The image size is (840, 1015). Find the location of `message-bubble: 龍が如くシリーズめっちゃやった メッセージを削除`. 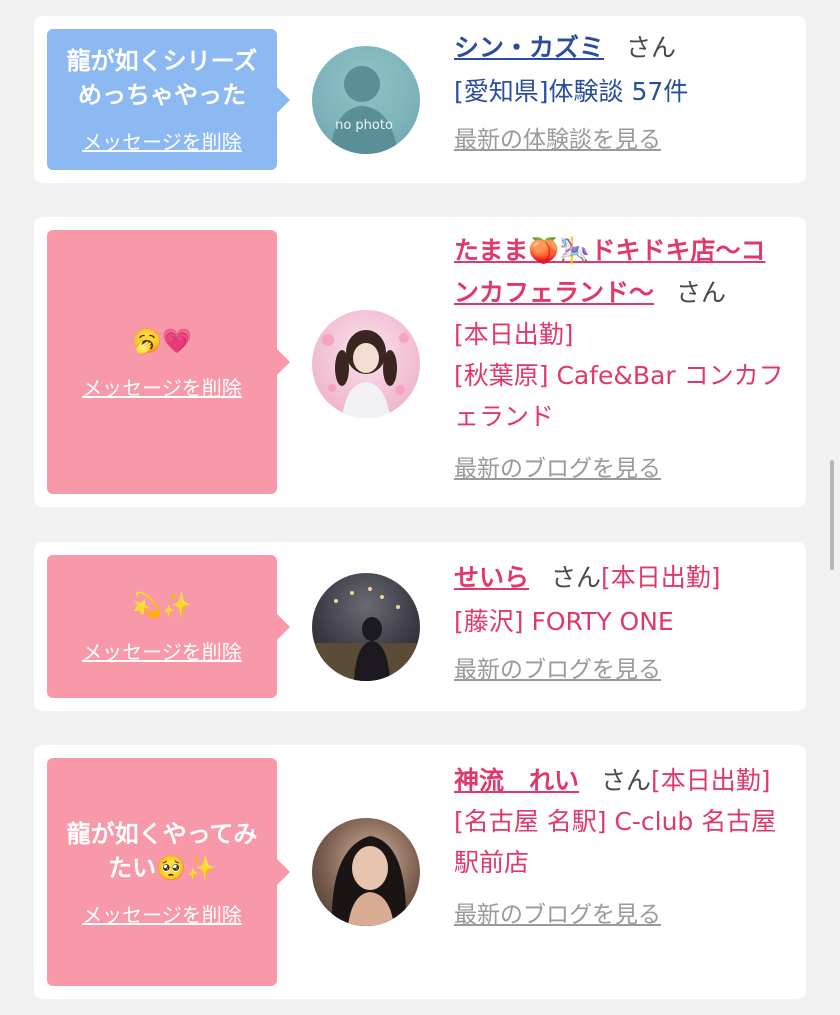

message-bubble: 龍が如くシリーズめっちゃやった メッセージを削除 is located at coordinates (168, 99).